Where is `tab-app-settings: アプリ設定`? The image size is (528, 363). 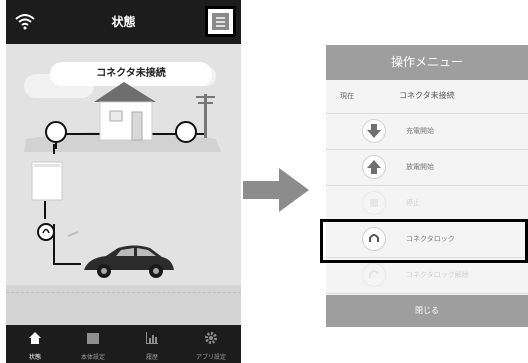 tab-app-settings: アプリ設定 is located at coordinates (211, 344).